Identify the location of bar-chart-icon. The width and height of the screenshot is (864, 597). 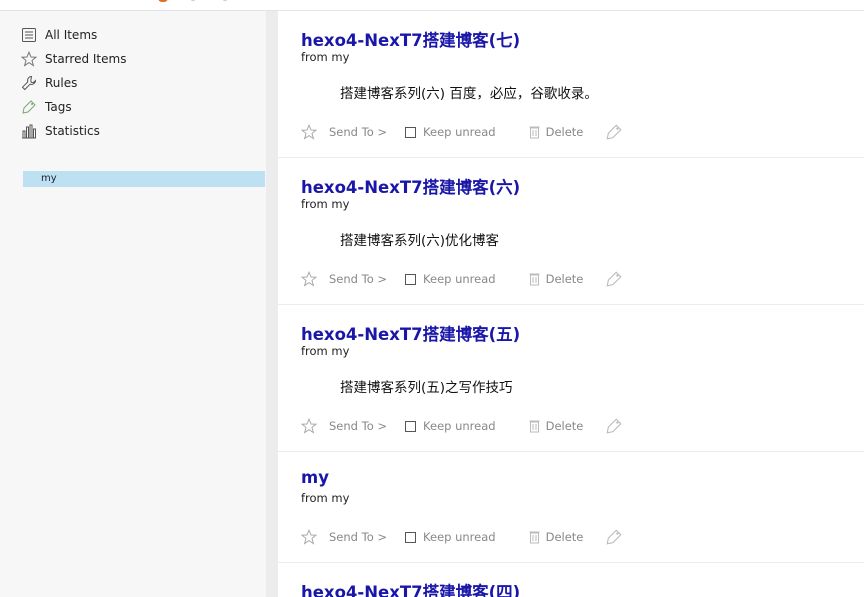
(29, 131).